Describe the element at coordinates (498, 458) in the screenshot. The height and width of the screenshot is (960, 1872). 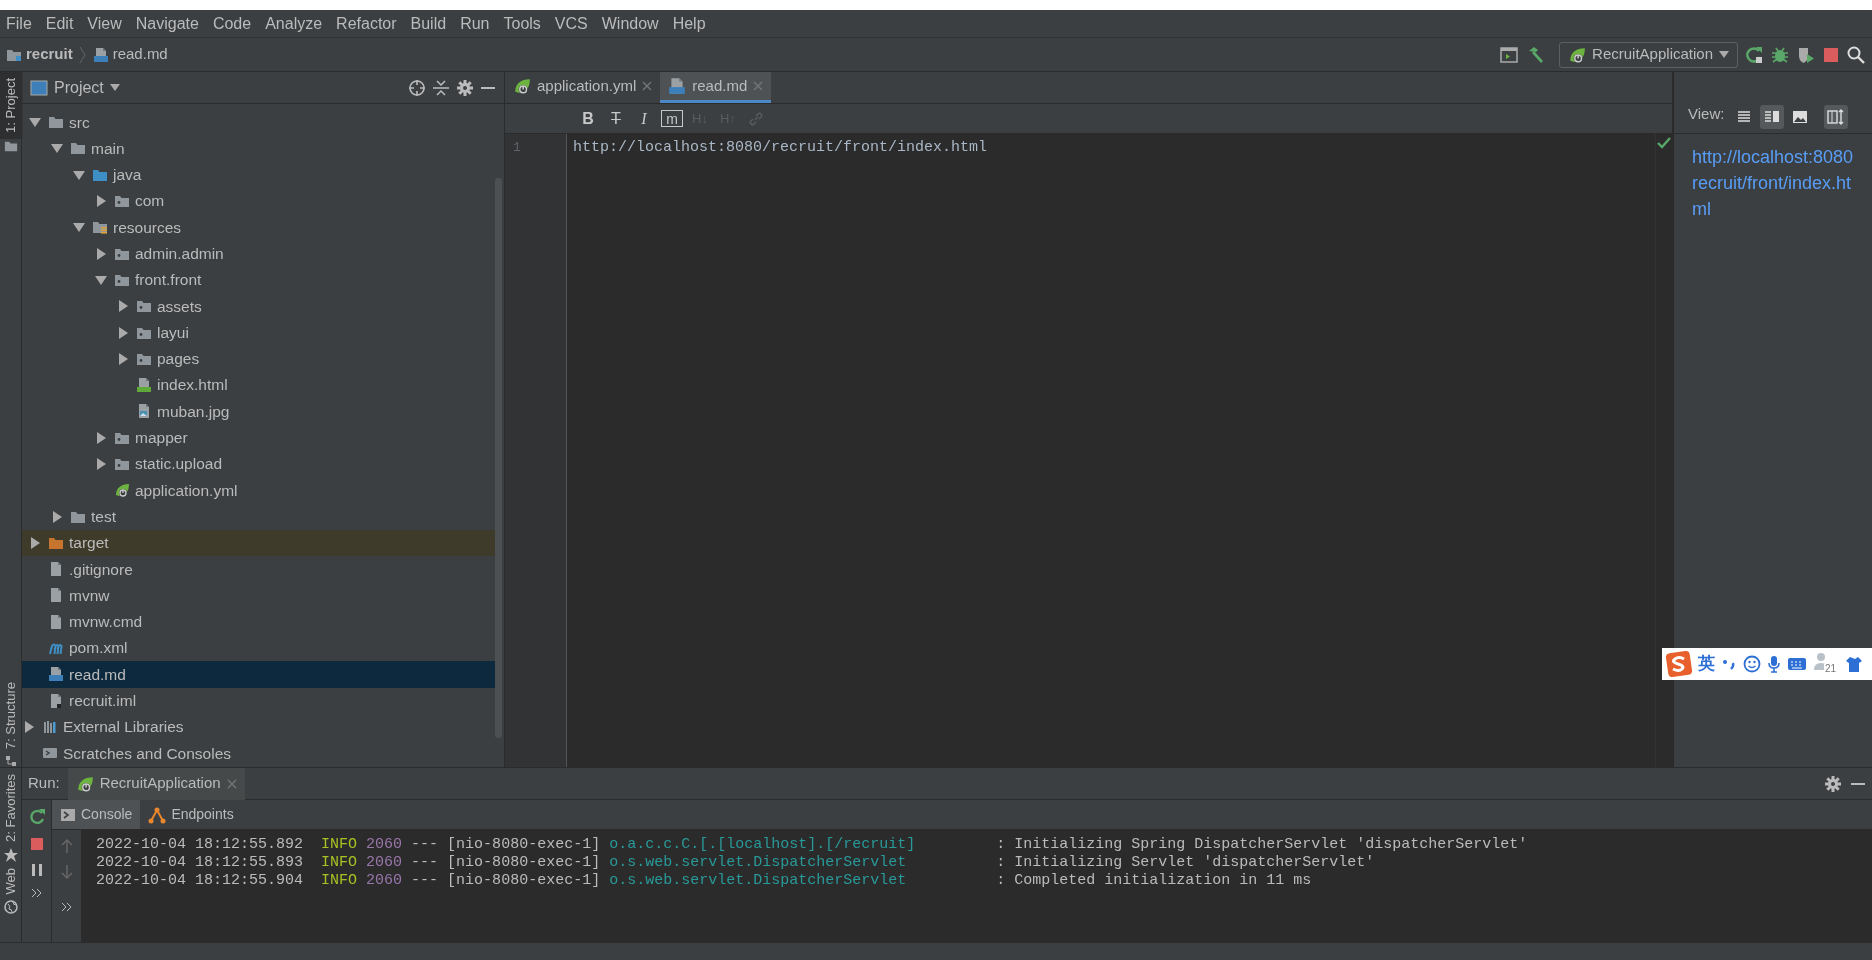
I see `scrollbar` at that location.